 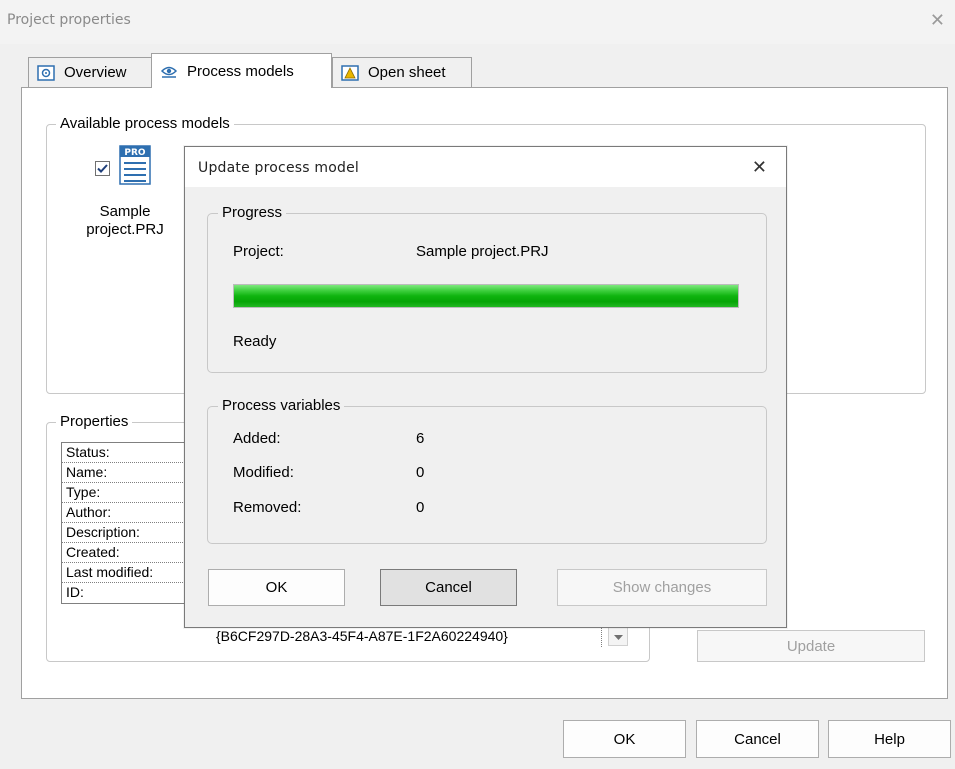 I want to click on model-checkbox, so click(x=102, y=168).